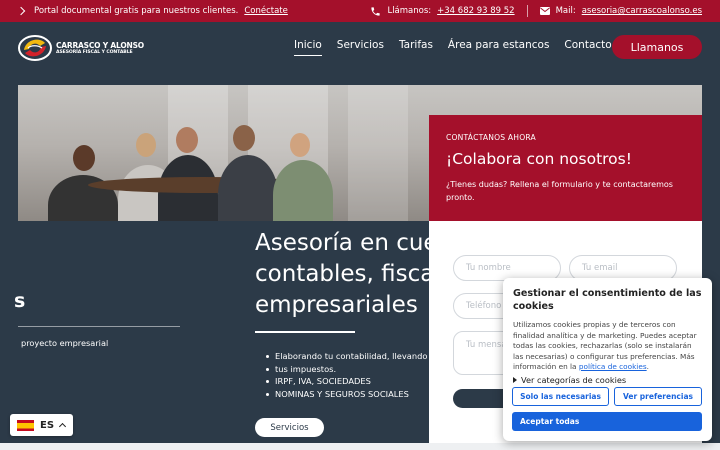 The image size is (720, 450). I want to click on list-item: Elaborando tu contabilidad, llevando tus, so click(347, 356).